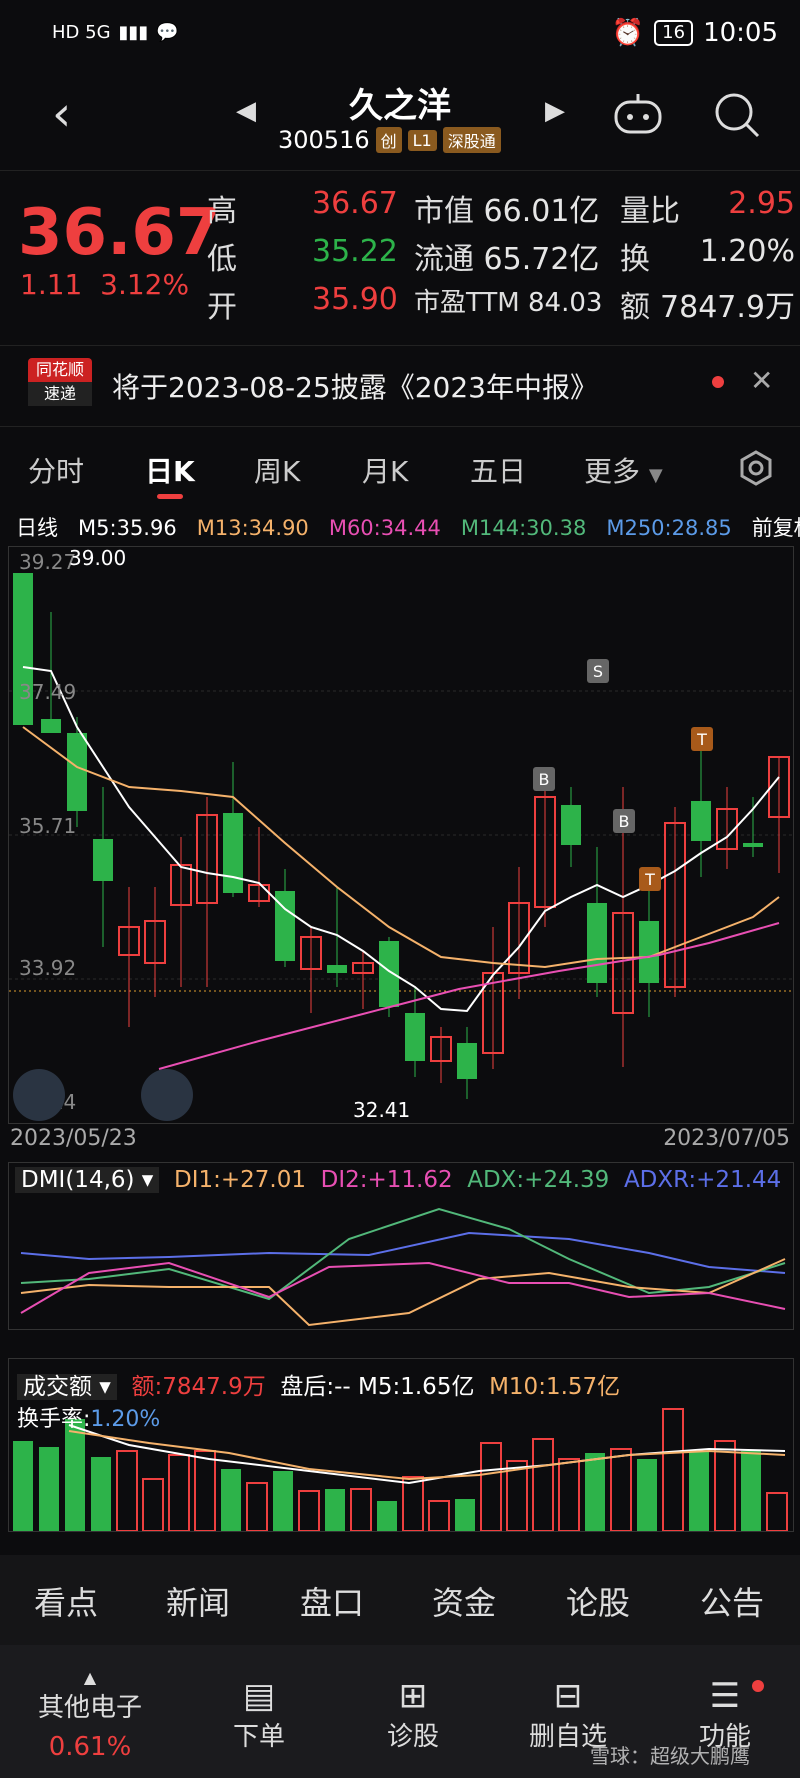 Image resolution: width=800 pixels, height=1778 pixels. Describe the element at coordinates (718, 382) in the screenshot. I see `unread-dot` at that location.